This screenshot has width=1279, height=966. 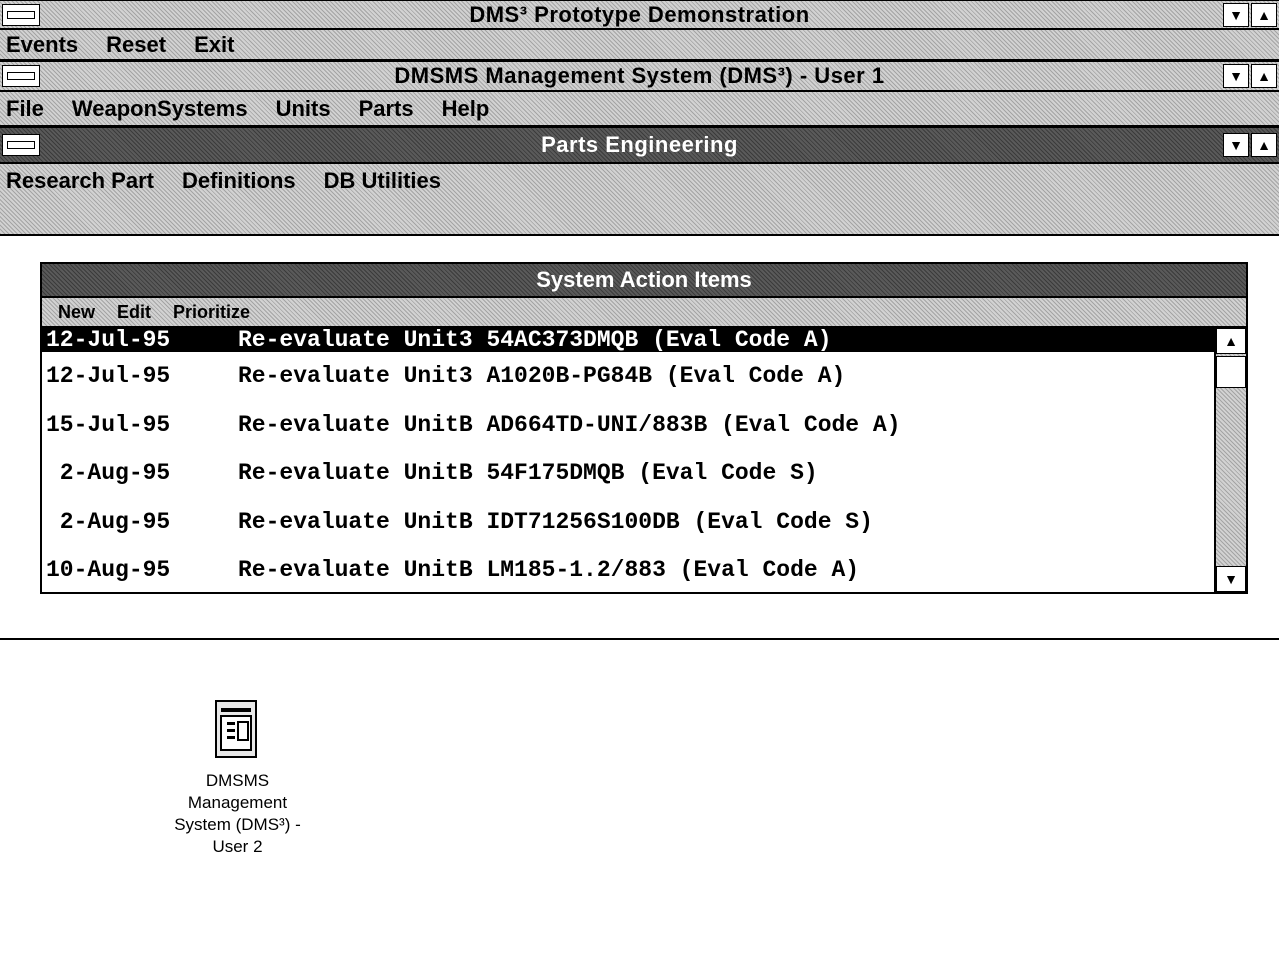 I want to click on outer-title: DMS³ Prototype Demonstration, so click(x=639, y=14).